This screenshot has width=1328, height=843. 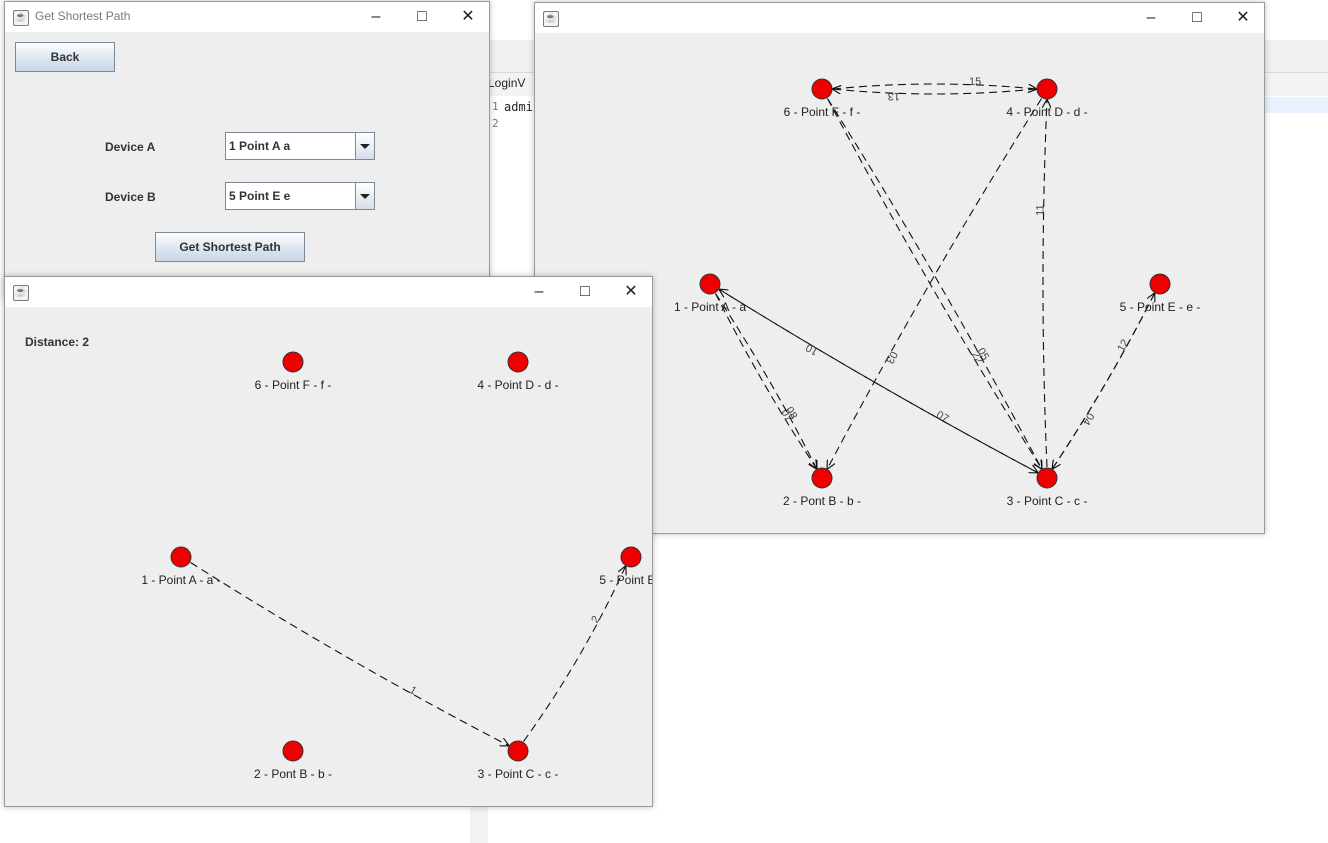 What do you see at coordinates (1088, 418) in the screenshot?
I see `graph-edge-weight: 04` at bounding box center [1088, 418].